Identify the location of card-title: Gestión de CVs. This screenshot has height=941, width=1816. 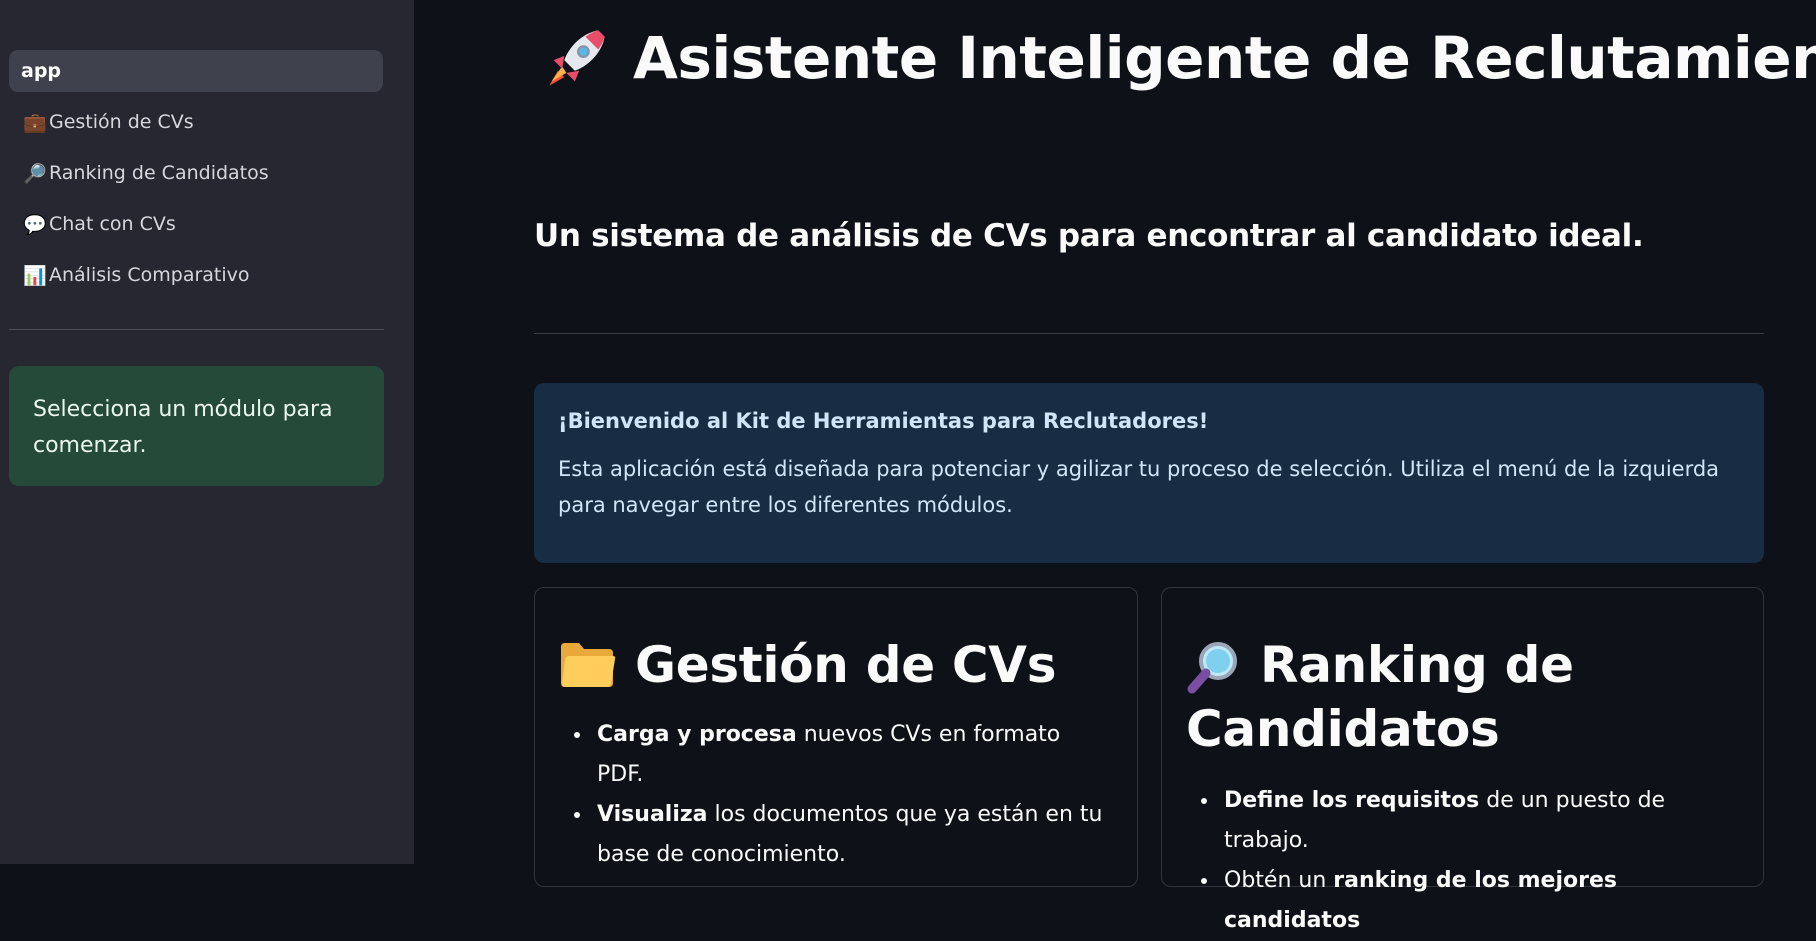
(836, 665).